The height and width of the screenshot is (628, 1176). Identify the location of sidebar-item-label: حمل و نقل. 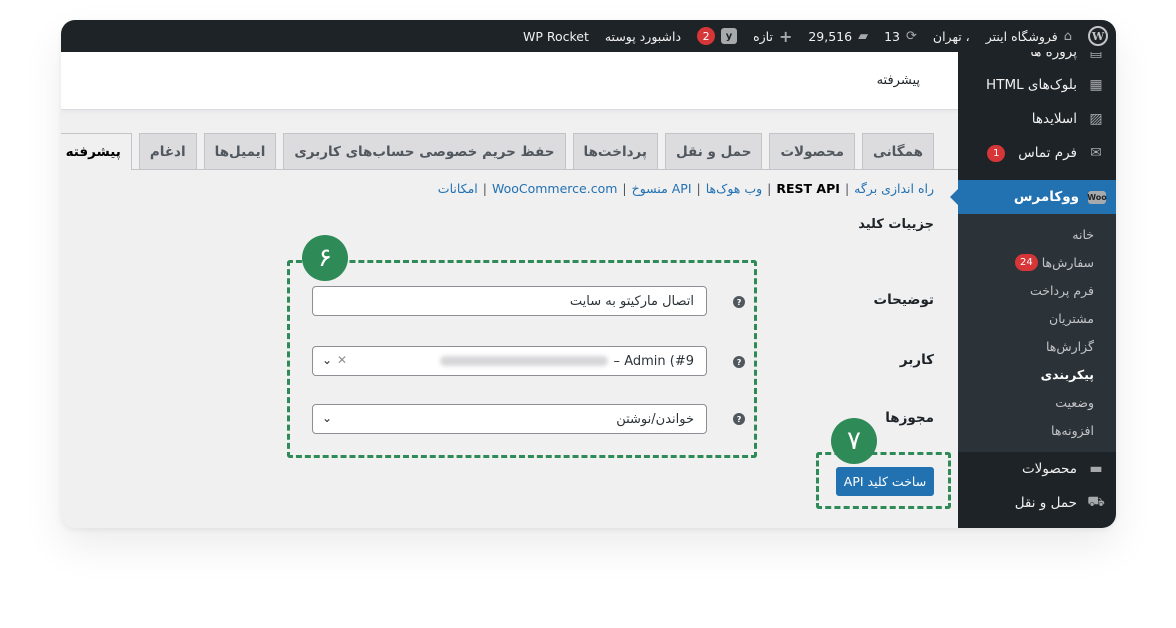
(1045, 503).